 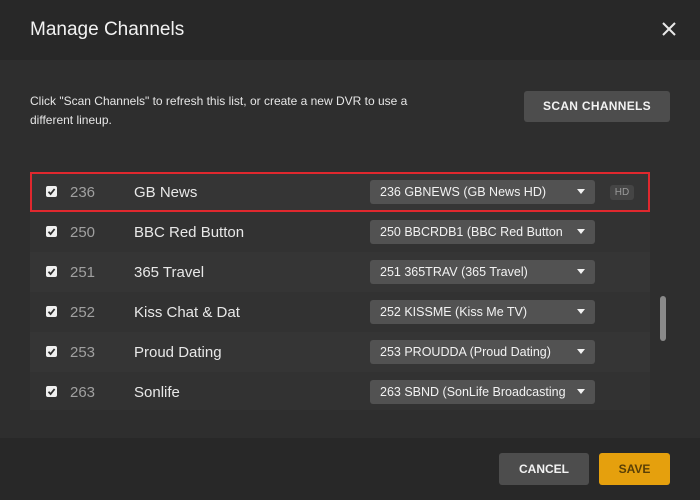 I want to click on channel-number: 252, so click(x=83, y=312).